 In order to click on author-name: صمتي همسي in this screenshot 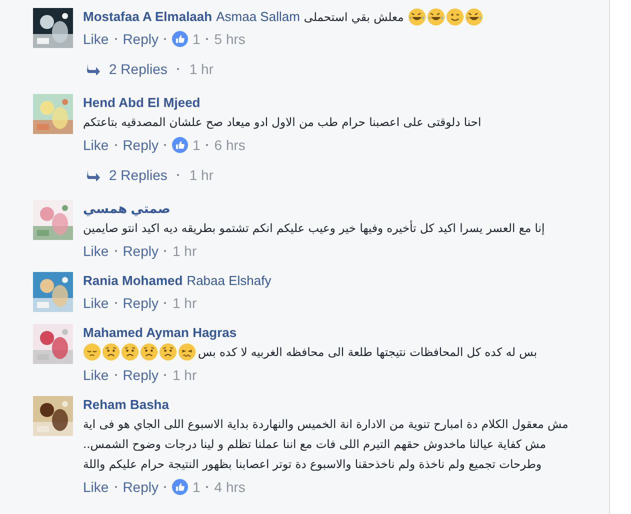, I will do `click(126, 209)`.